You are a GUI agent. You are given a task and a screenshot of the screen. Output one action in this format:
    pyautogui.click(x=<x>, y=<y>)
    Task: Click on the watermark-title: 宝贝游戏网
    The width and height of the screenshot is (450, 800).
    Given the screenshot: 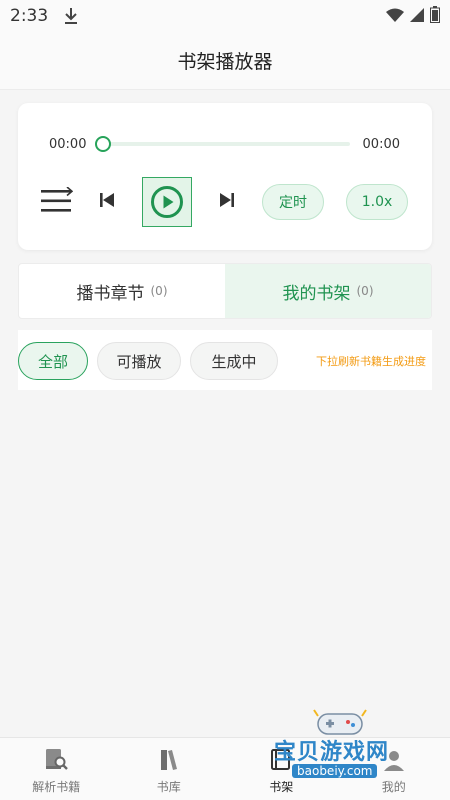 What is the action you would take?
    pyautogui.click(x=332, y=752)
    